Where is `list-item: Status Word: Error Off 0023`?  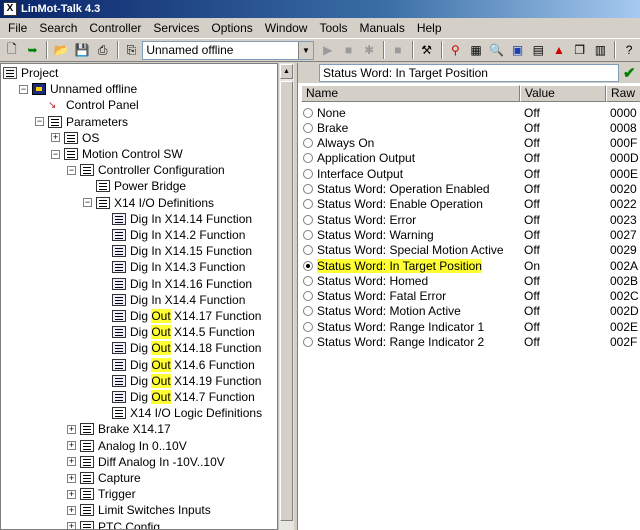 list-item: Status Word: Error Off 0023 is located at coordinates (470, 219).